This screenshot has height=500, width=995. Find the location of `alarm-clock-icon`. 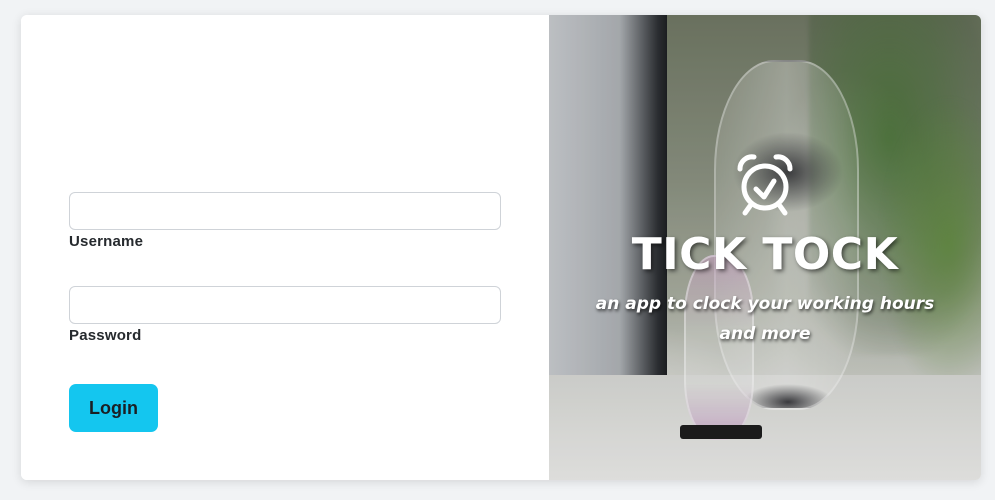

alarm-clock-icon is located at coordinates (765, 185).